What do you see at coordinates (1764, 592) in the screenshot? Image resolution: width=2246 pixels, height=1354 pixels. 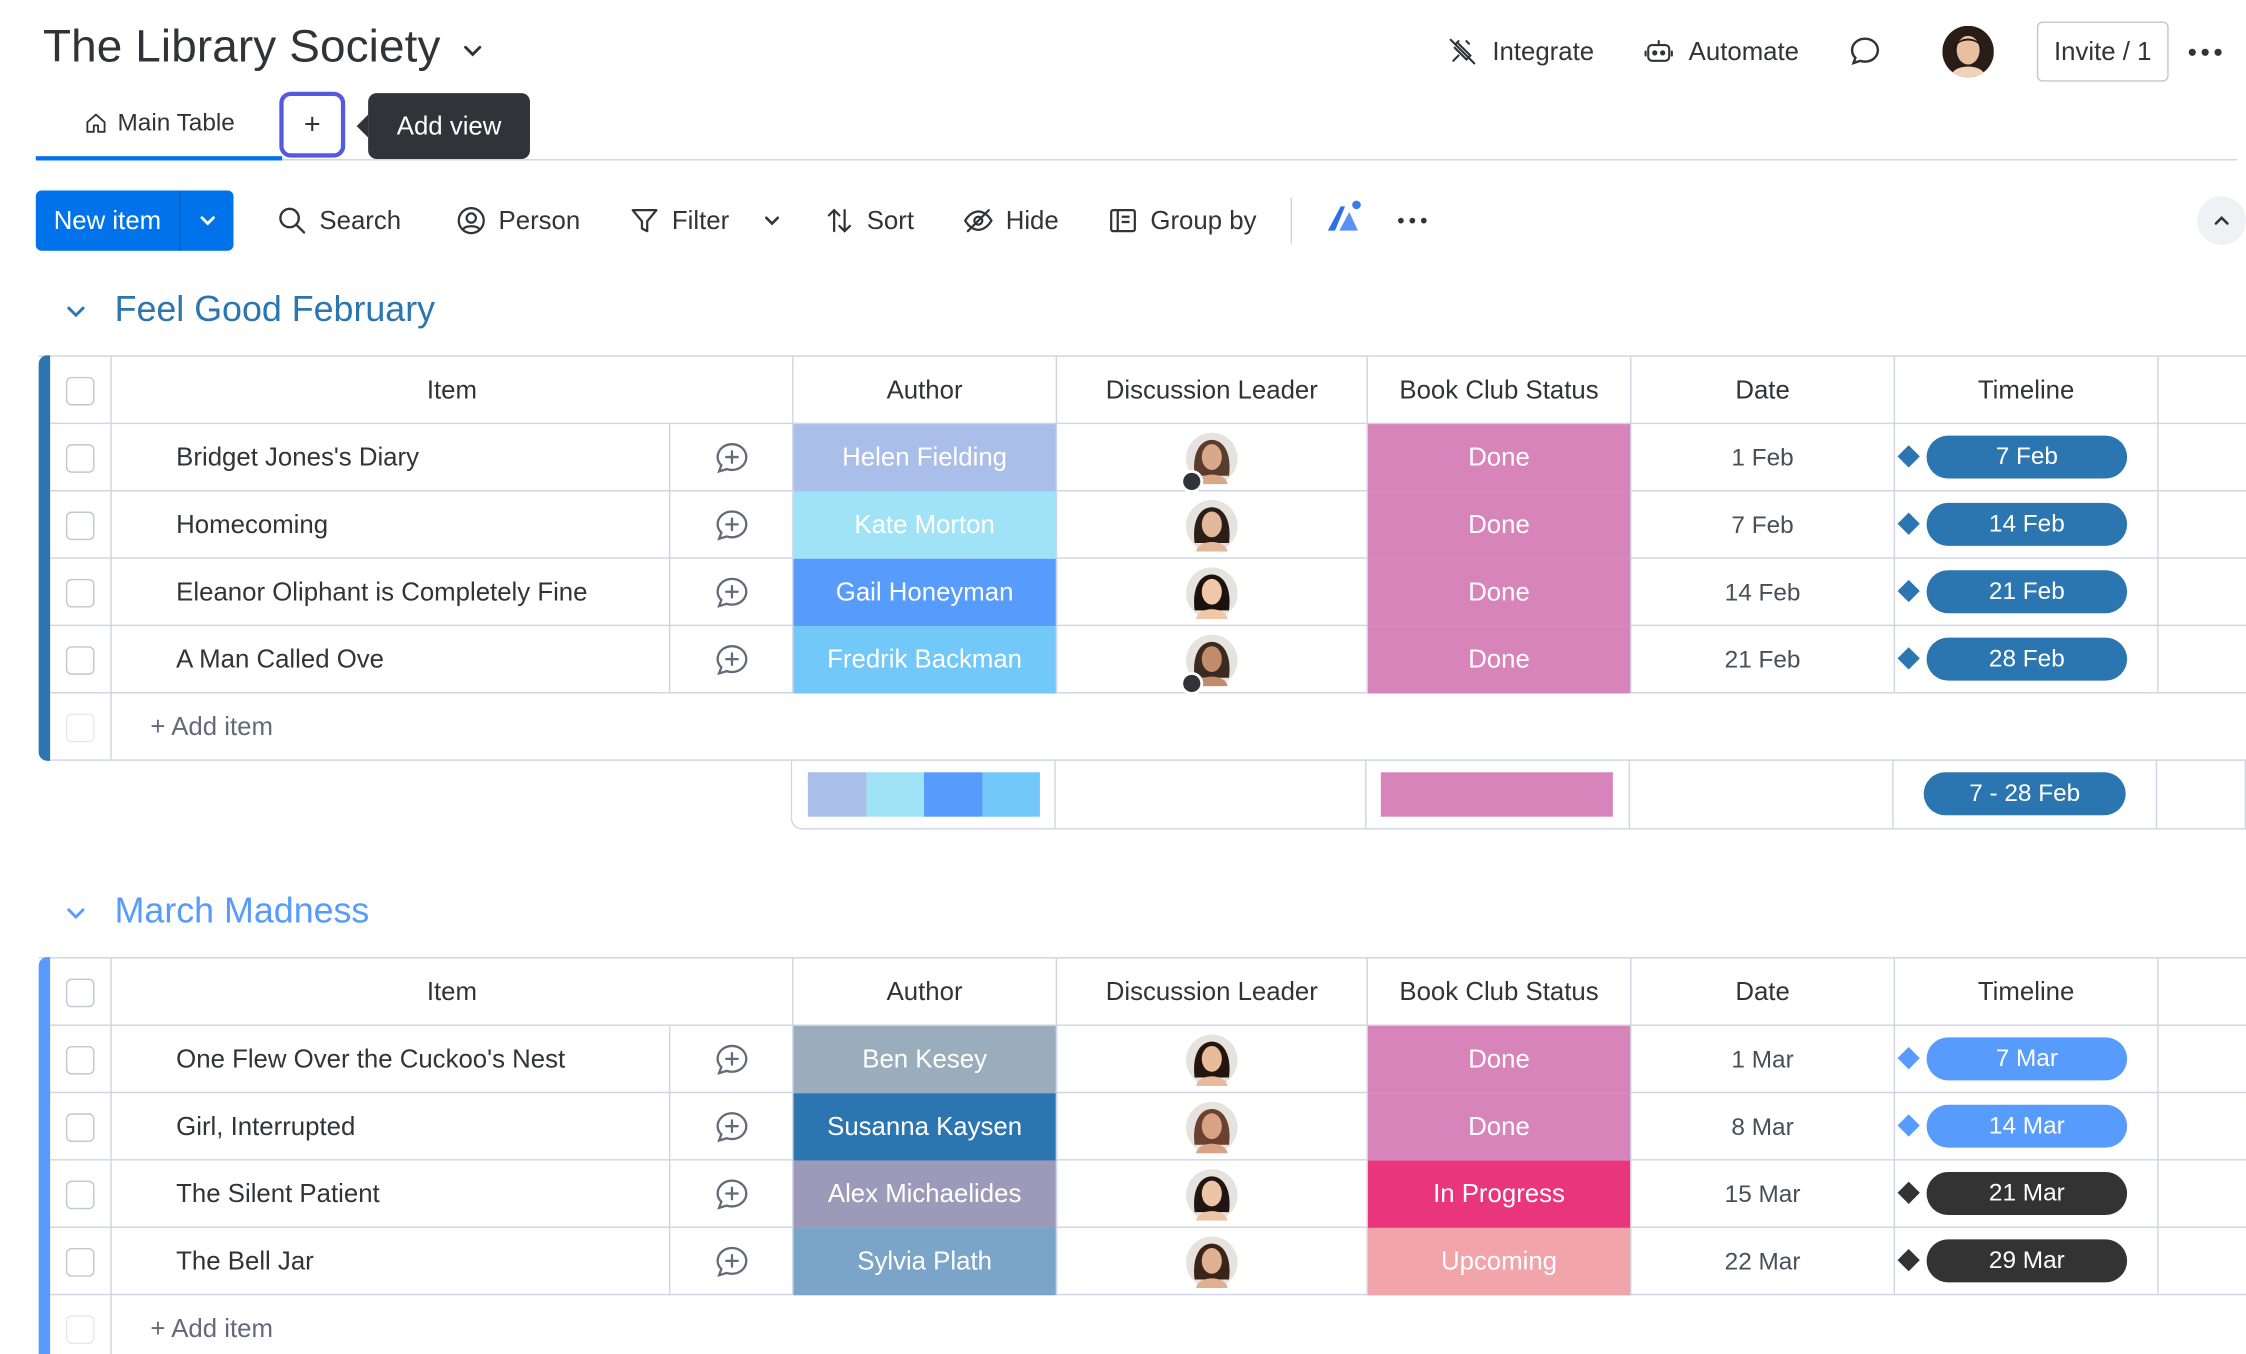 I see `date-cell: 14 Feb` at bounding box center [1764, 592].